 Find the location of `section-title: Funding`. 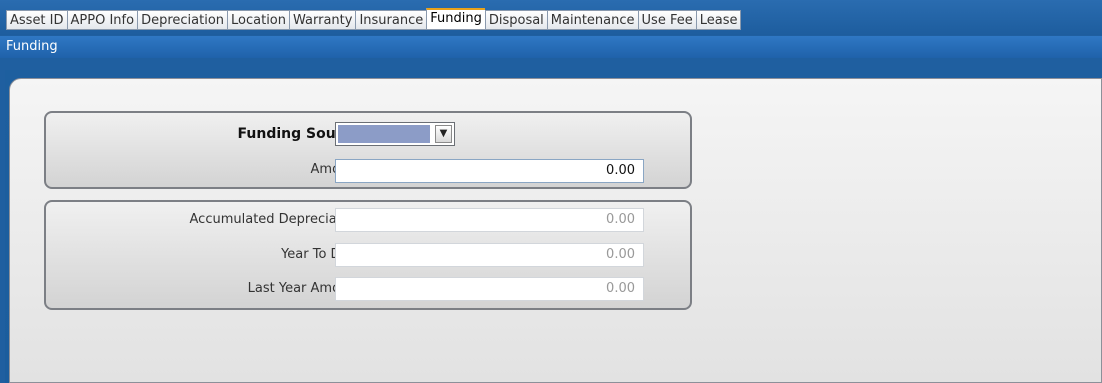

section-title: Funding is located at coordinates (32, 46).